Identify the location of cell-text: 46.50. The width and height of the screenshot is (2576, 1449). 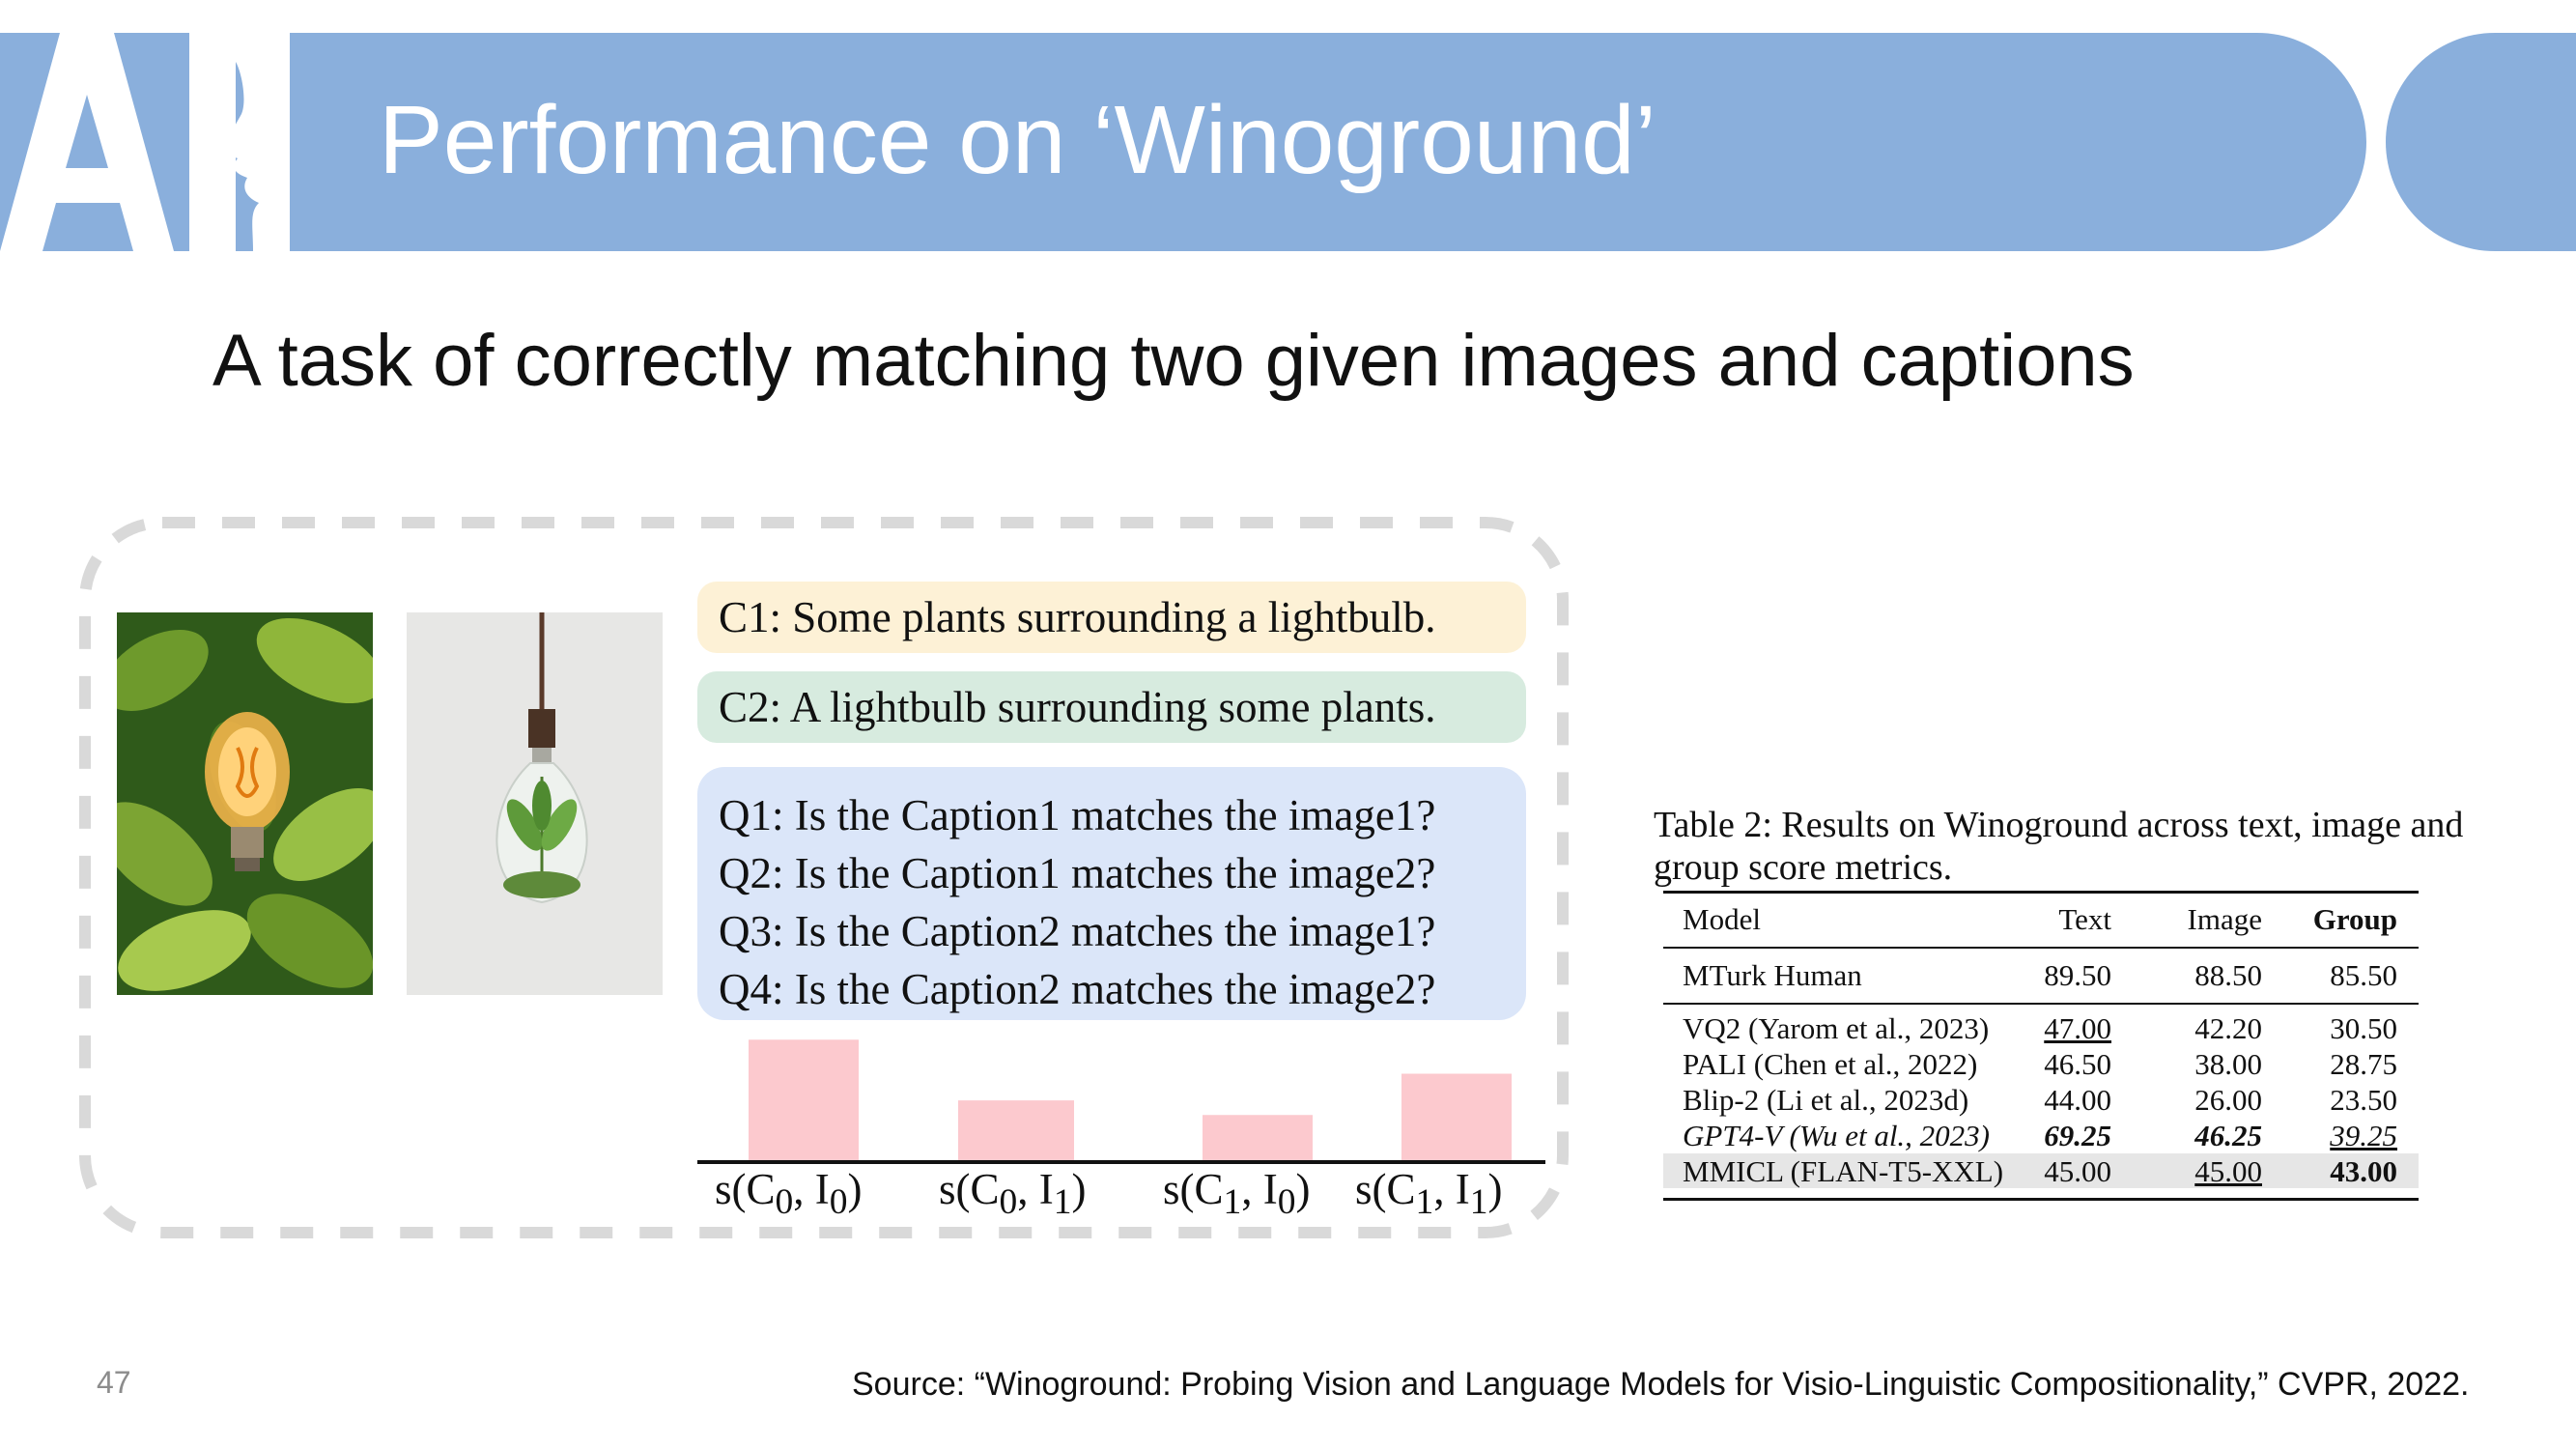
(2077, 1064).